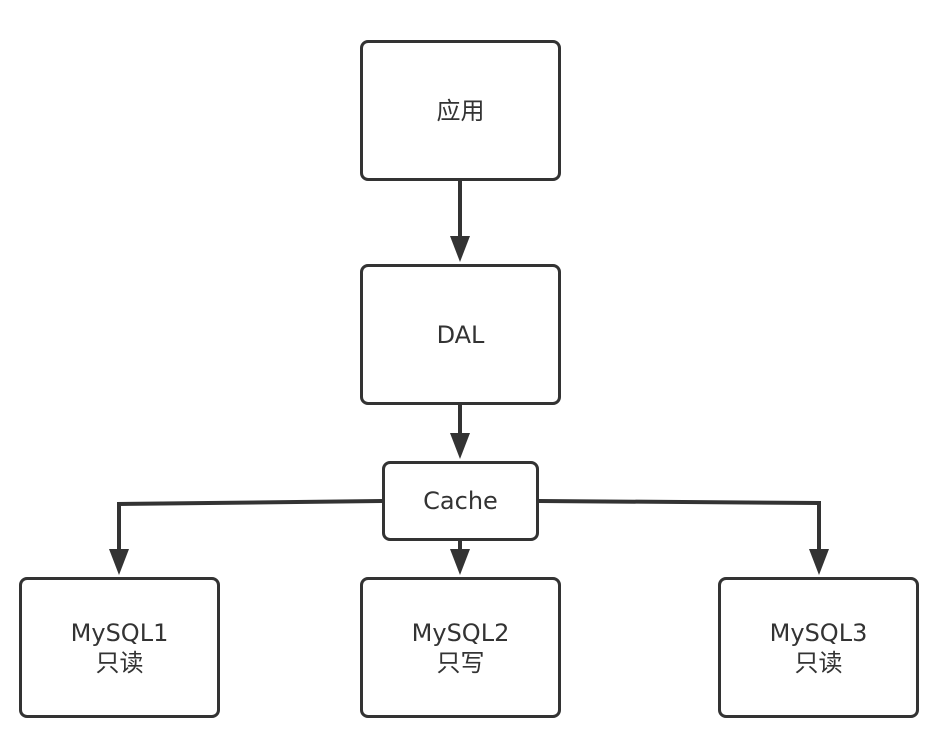 This screenshot has width=938, height=737. I want to click on node-cache-label: Cache, so click(460, 501).